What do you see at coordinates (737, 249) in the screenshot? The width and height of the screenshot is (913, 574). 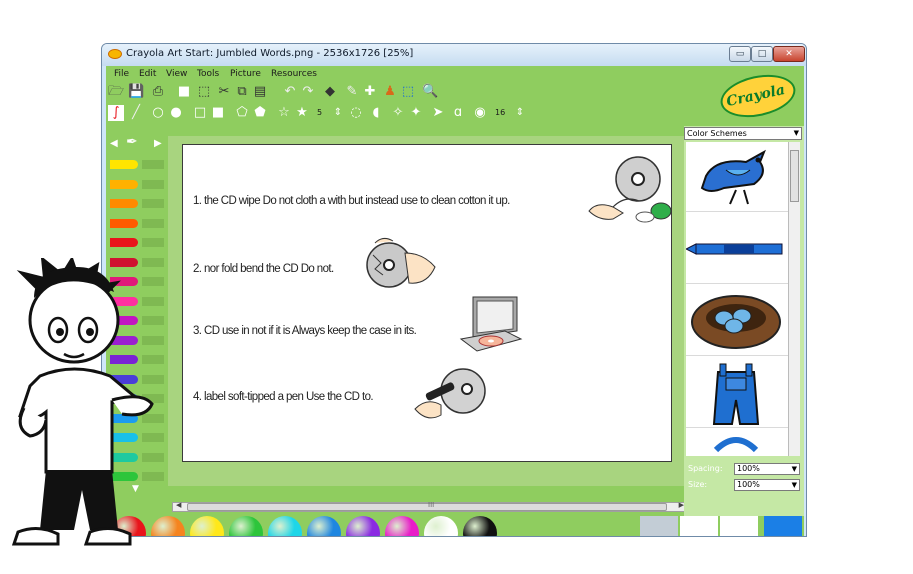 I see `clipart-crayon` at bounding box center [737, 249].